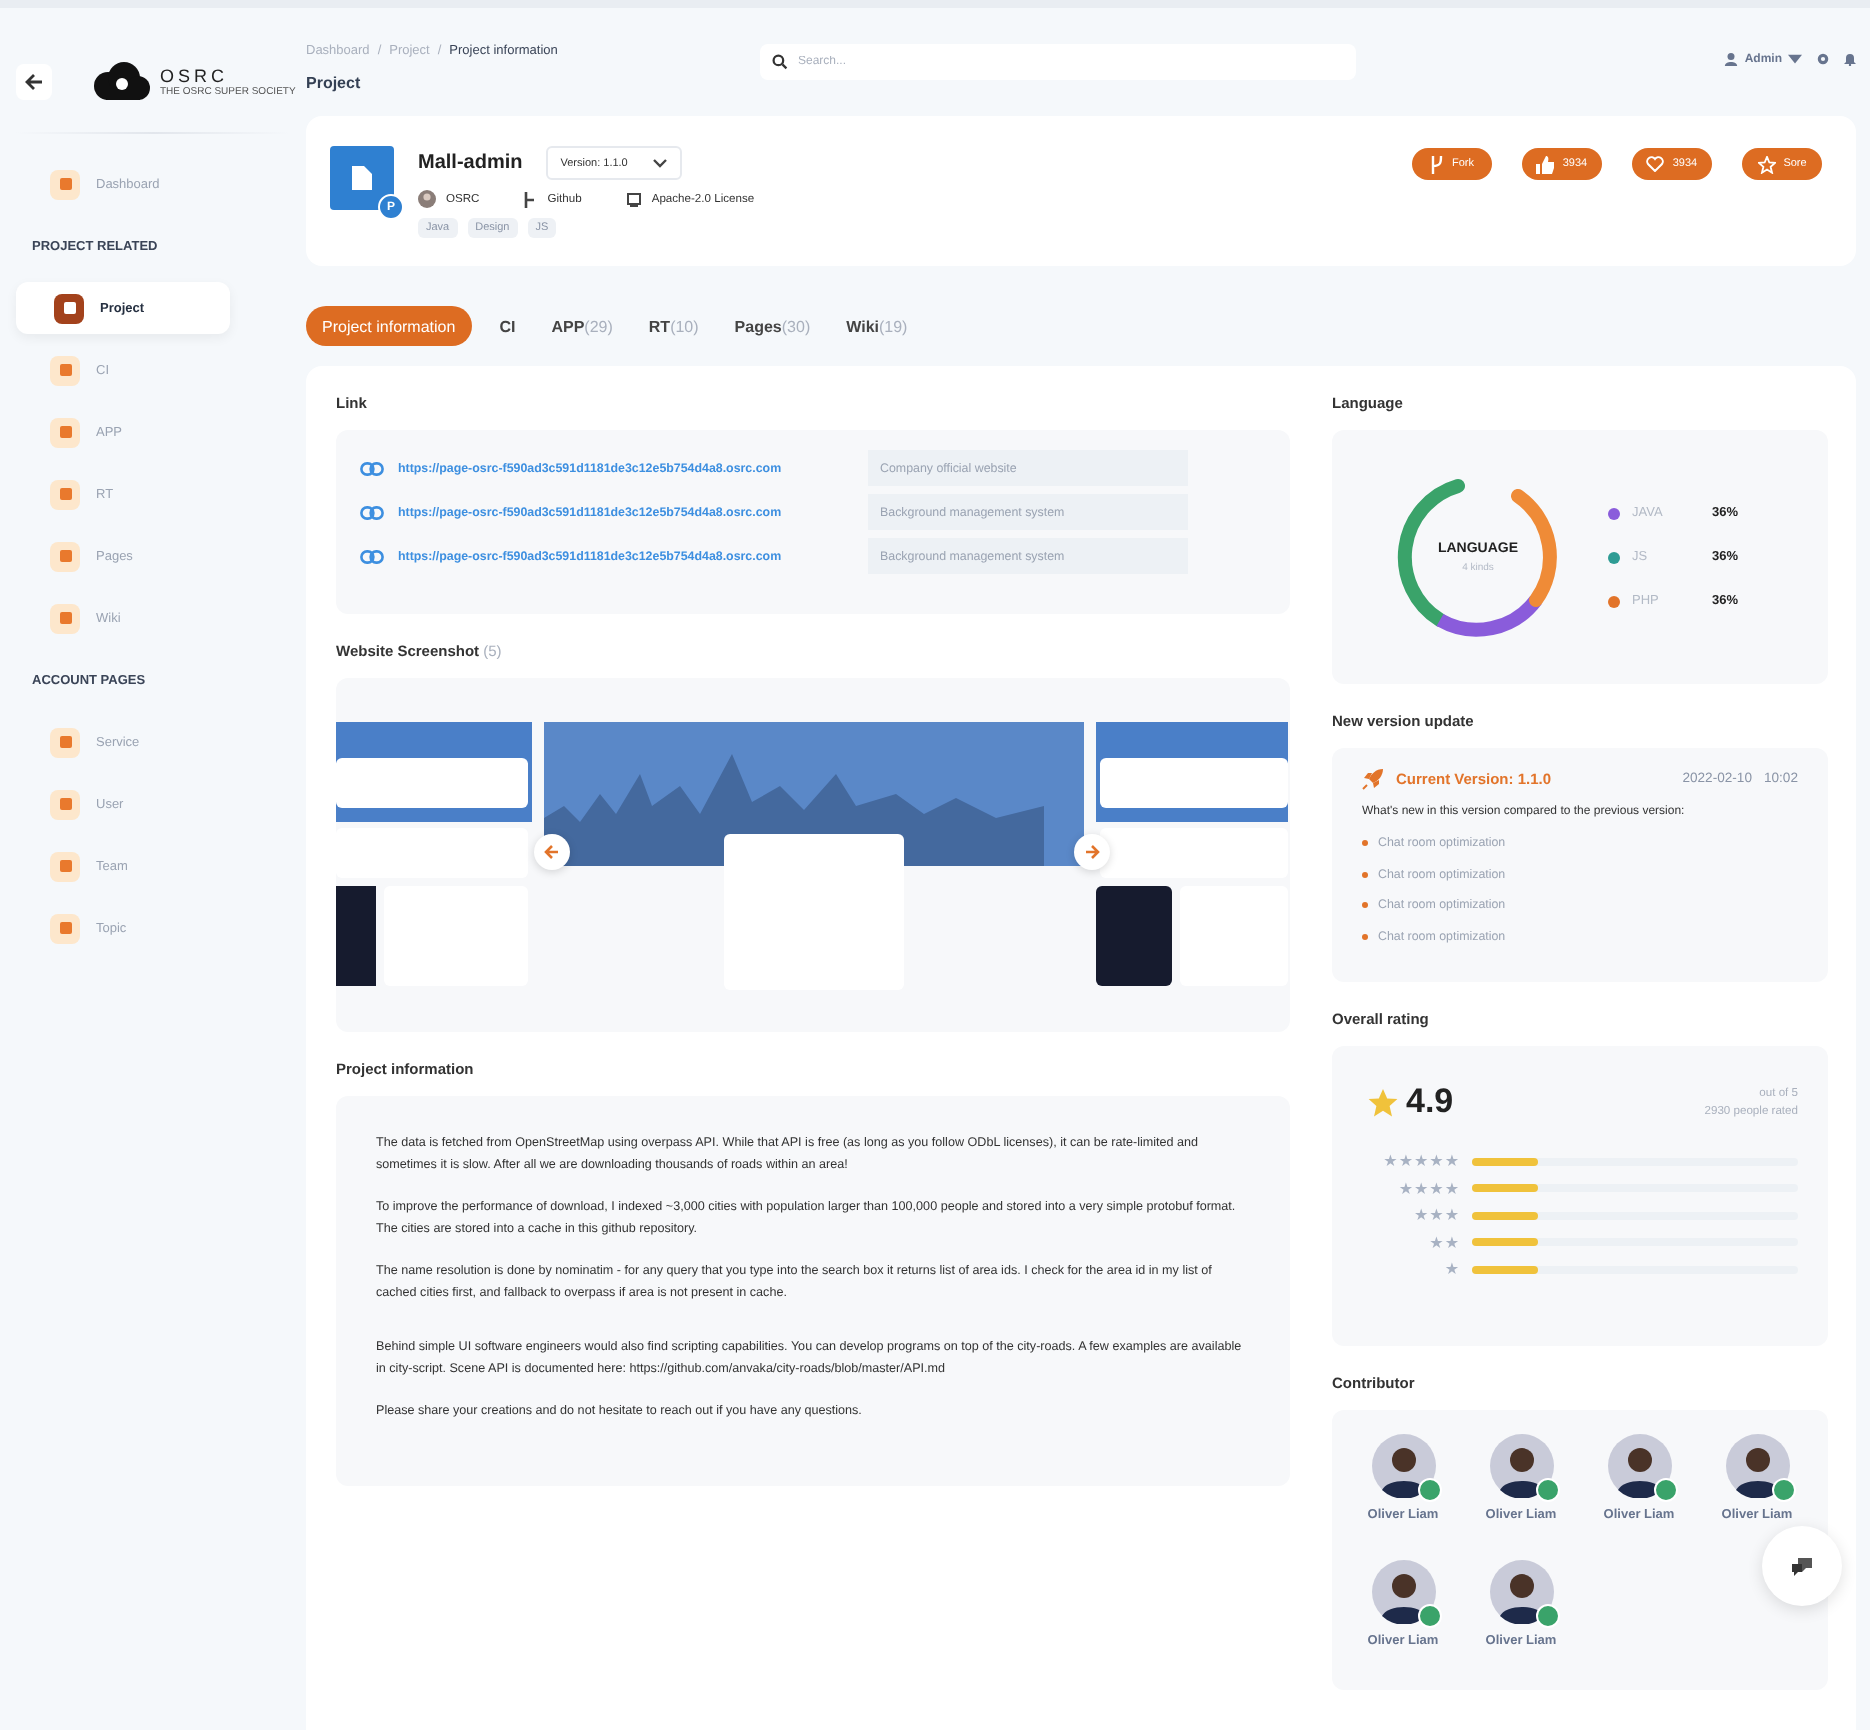  Describe the element at coordinates (780, 62) in the screenshot. I see `search-icon` at that location.